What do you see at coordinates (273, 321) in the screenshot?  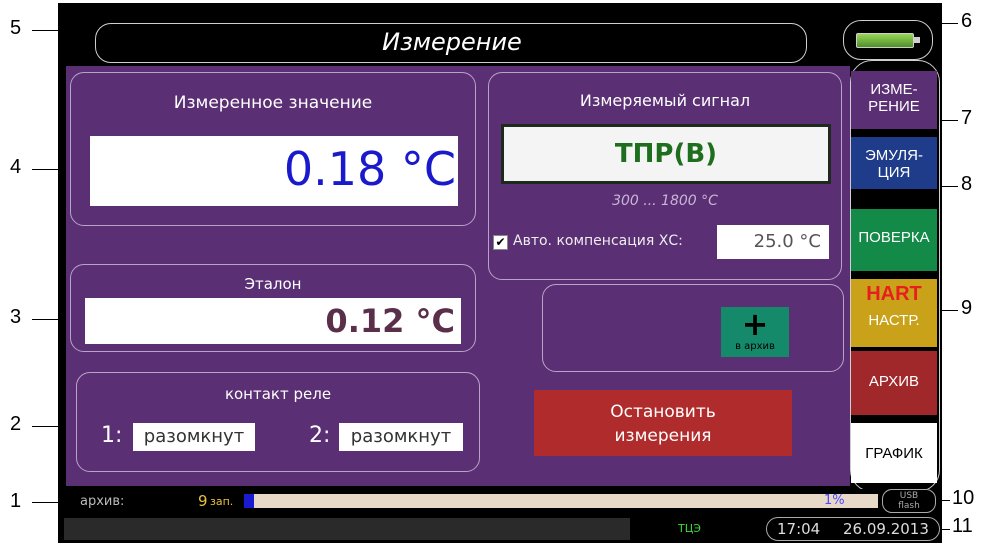 I see `reference-value-box: 0.12 °C` at bounding box center [273, 321].